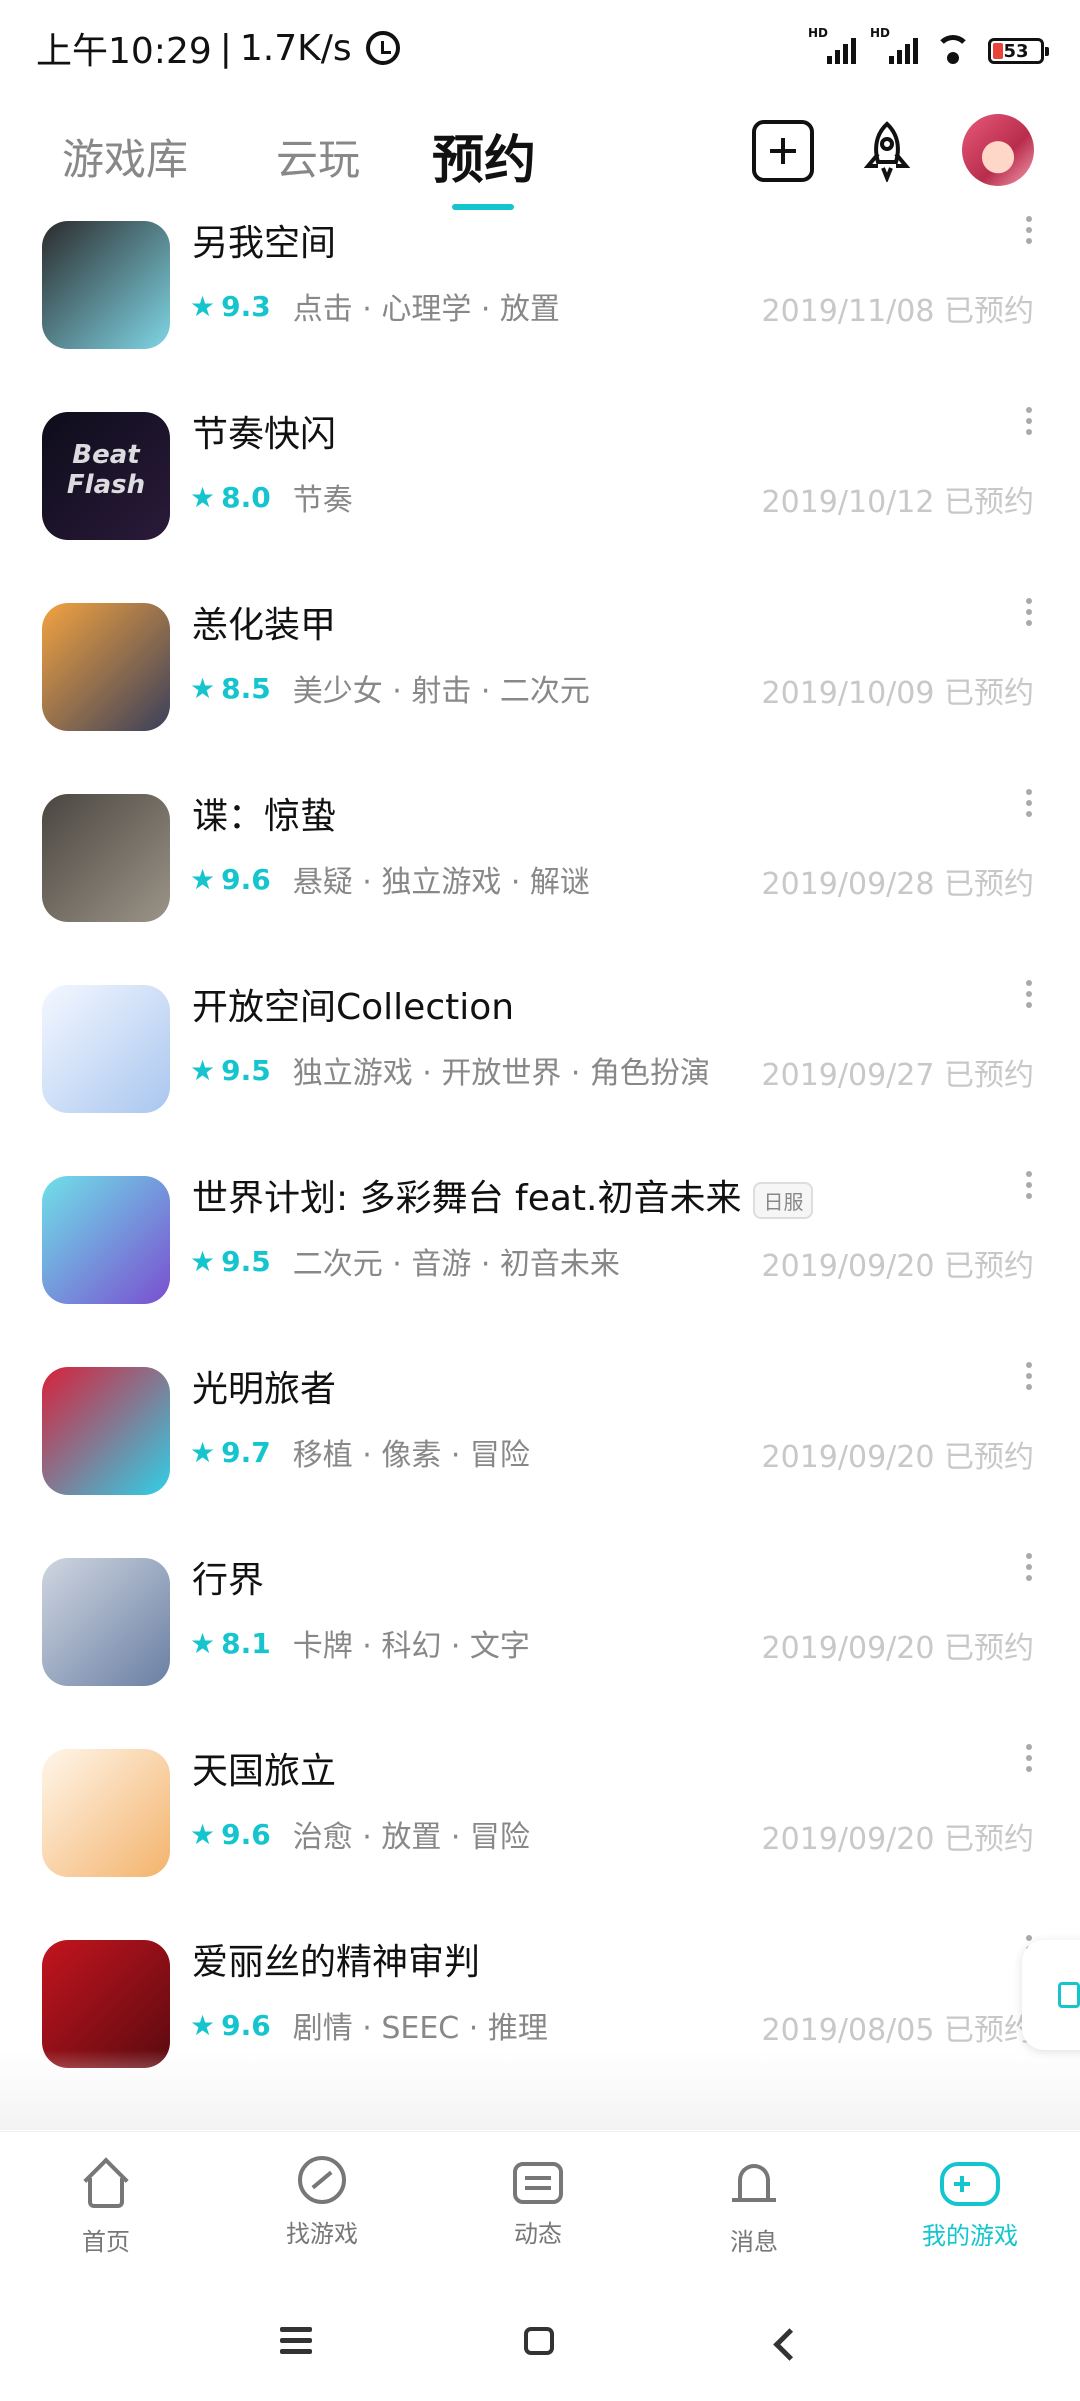 This screenshot has width=1080, height=2401. I want to click on game-meta: ★ 9.5 二次元 · 音游 · 初音未来, so click(405, 1261).